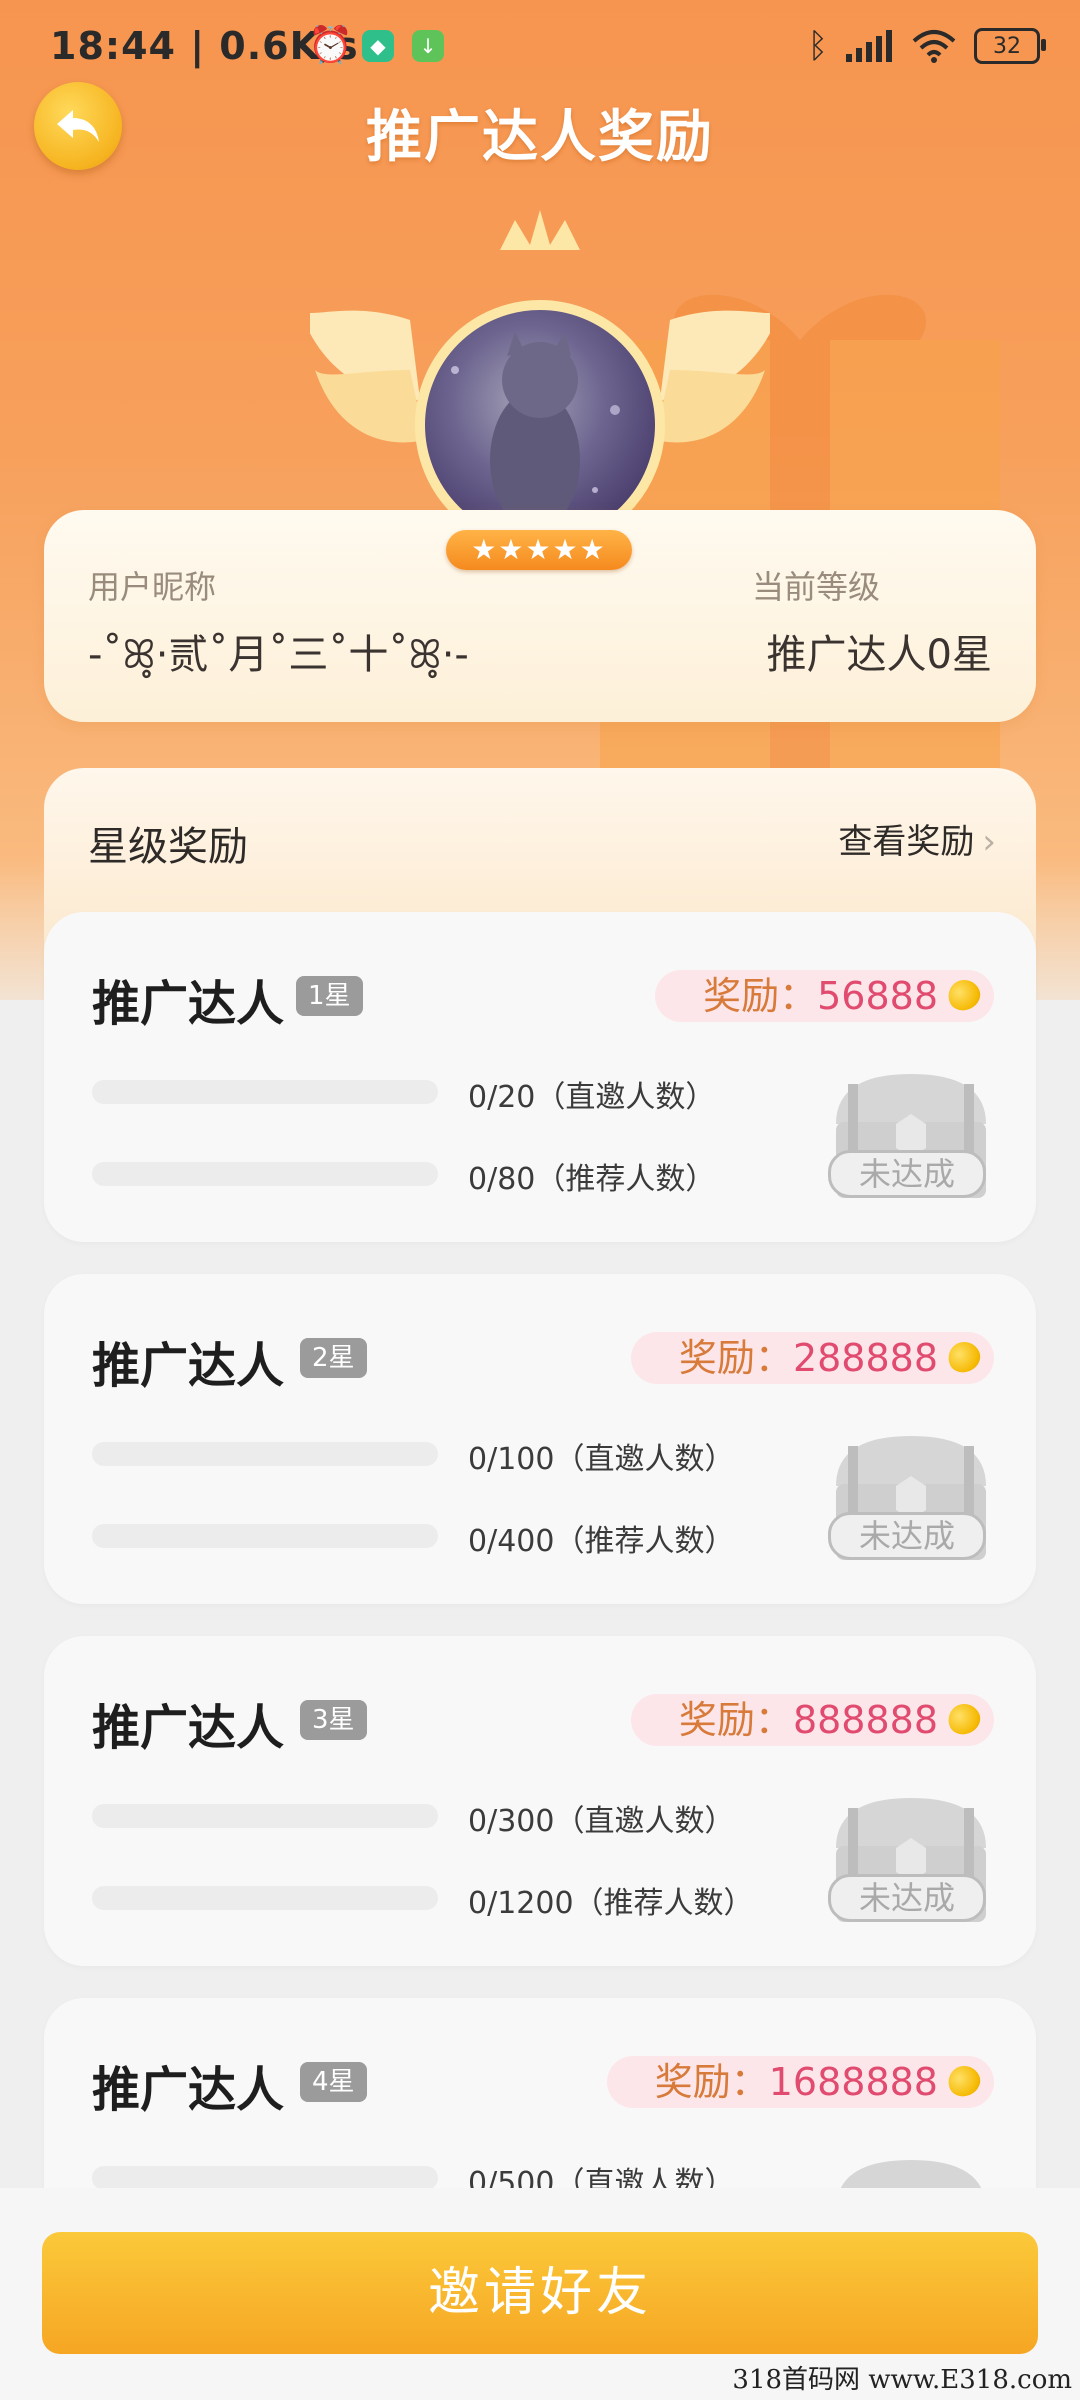 Image resolution: width=1080 pixels, height=2400 pixels. Describe the element at coordinates (333, 2082) in the screenshot. I see `level-badge: 4星` at that location.